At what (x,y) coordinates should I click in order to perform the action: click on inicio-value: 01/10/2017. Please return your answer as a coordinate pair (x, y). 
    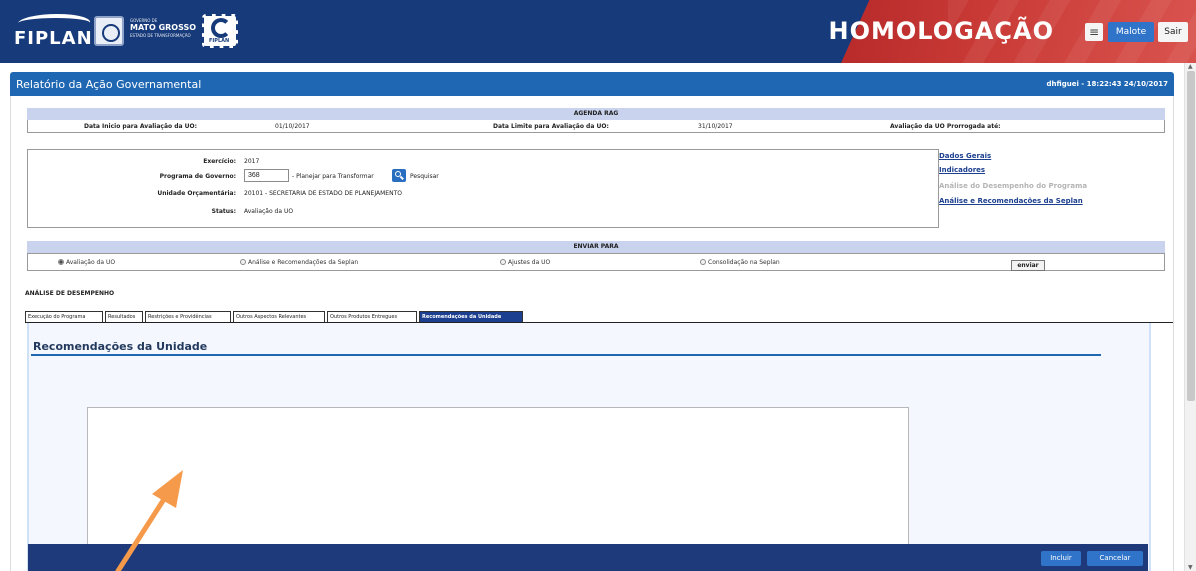
    Looking at the image, I should click on (292, 126).